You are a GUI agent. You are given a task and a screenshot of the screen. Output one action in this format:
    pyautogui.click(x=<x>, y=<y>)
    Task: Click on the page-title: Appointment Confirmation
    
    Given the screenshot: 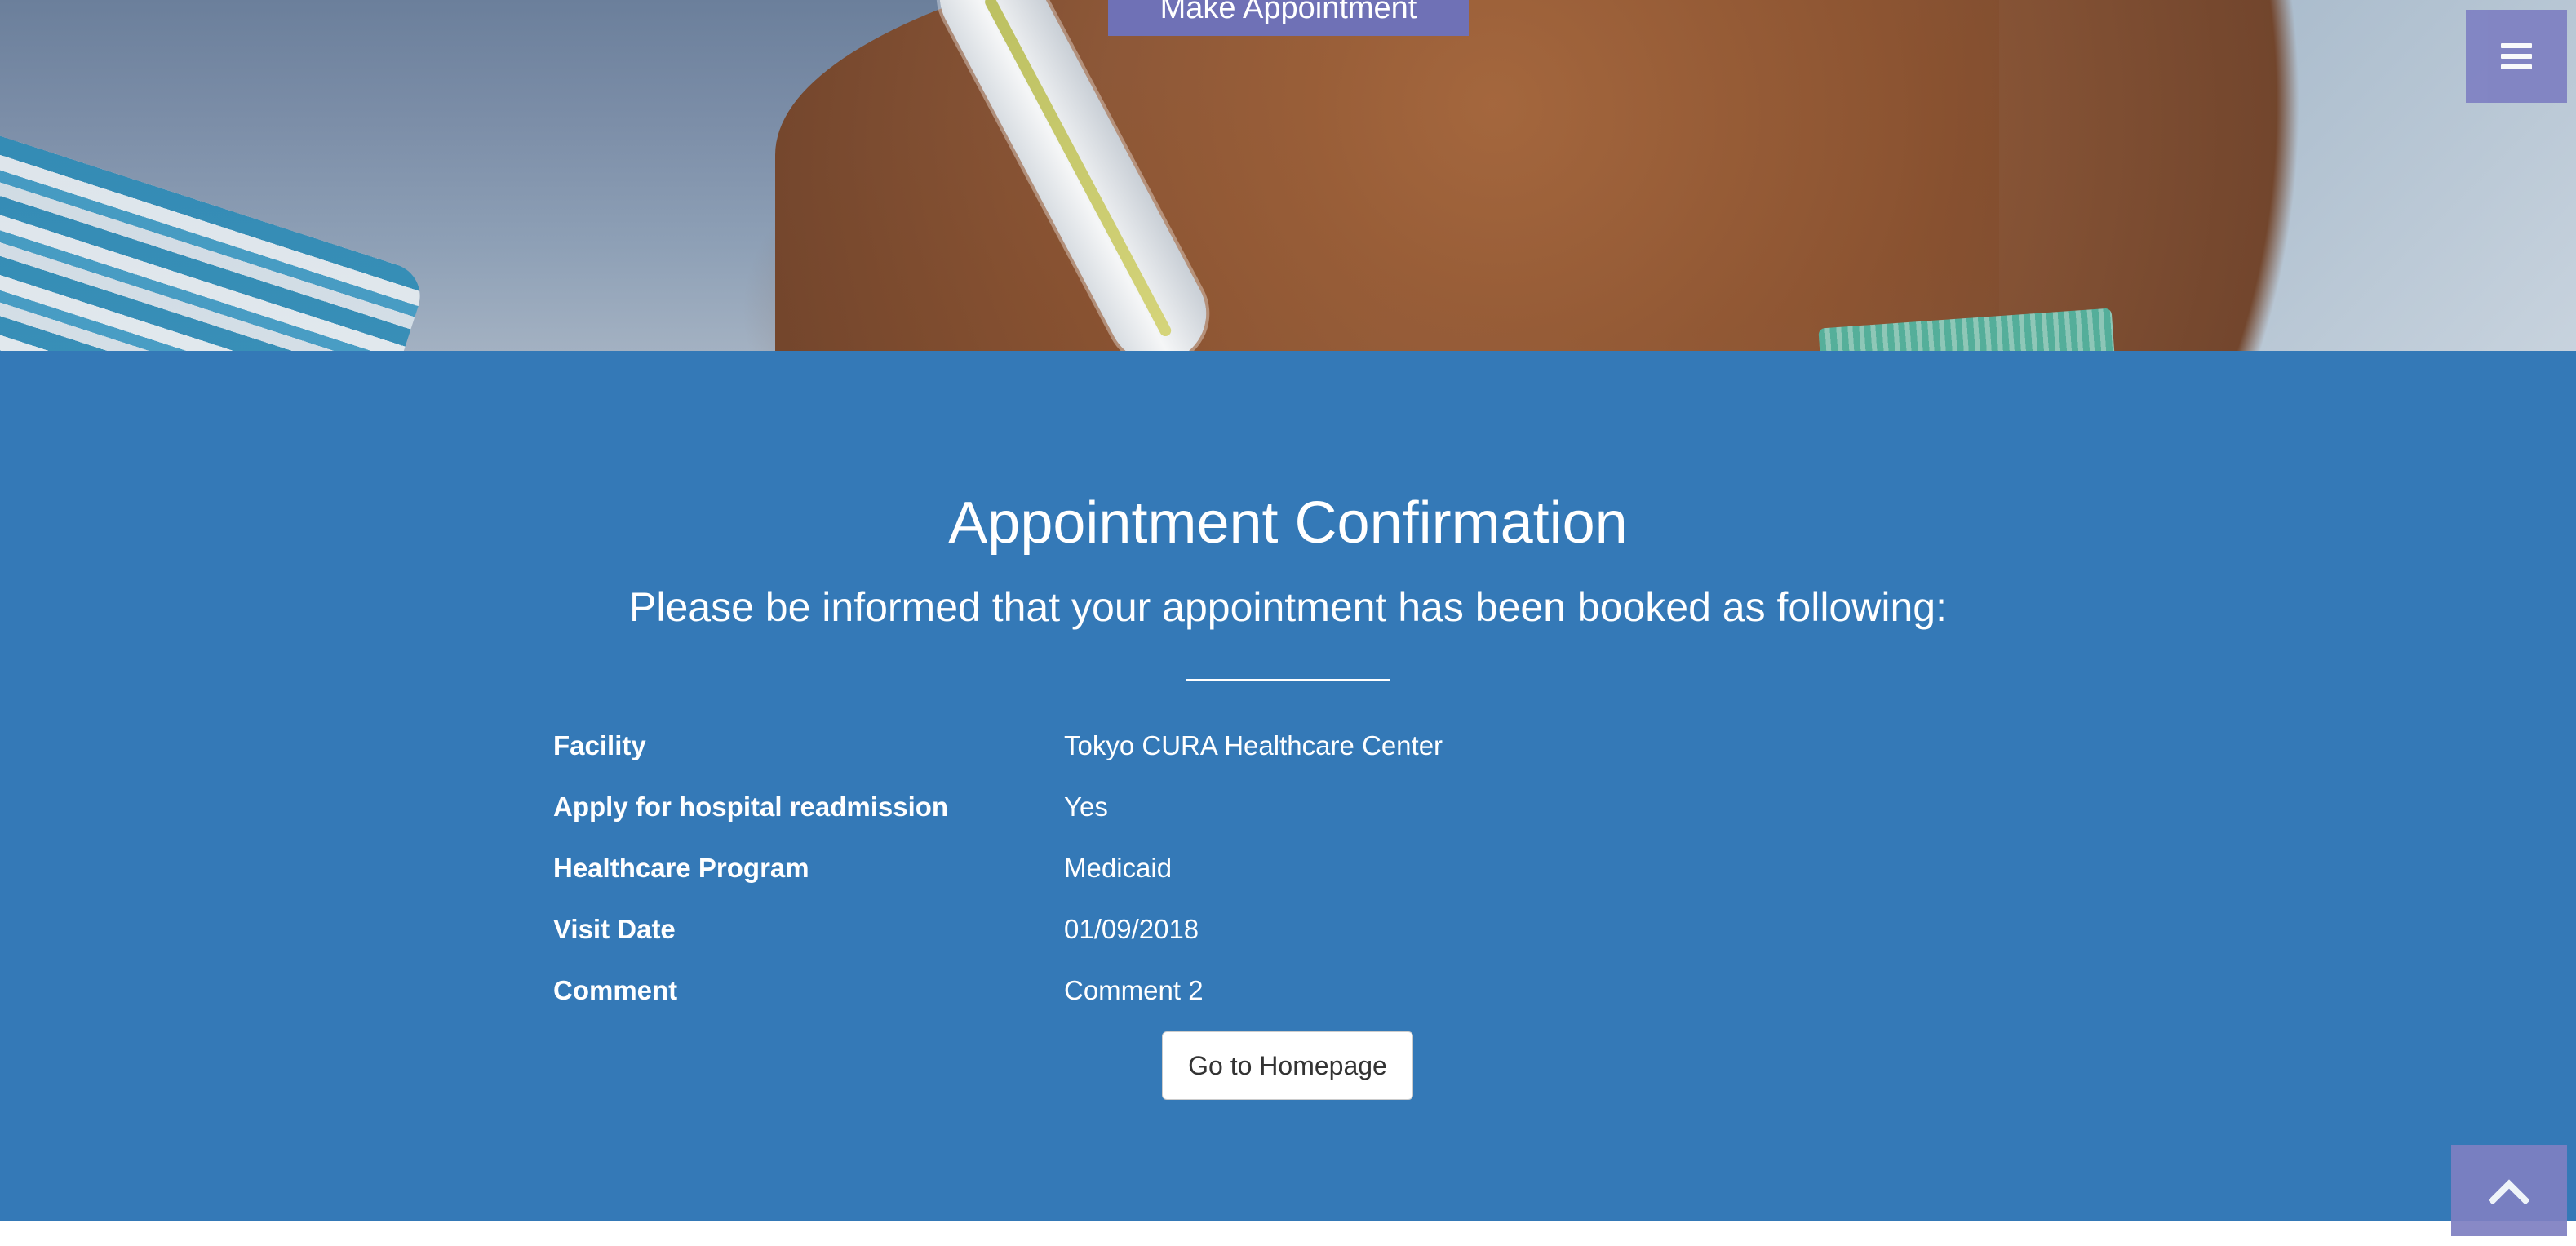 What is the action you would take?
    pyautogui.click(x=1288, y=523)
    